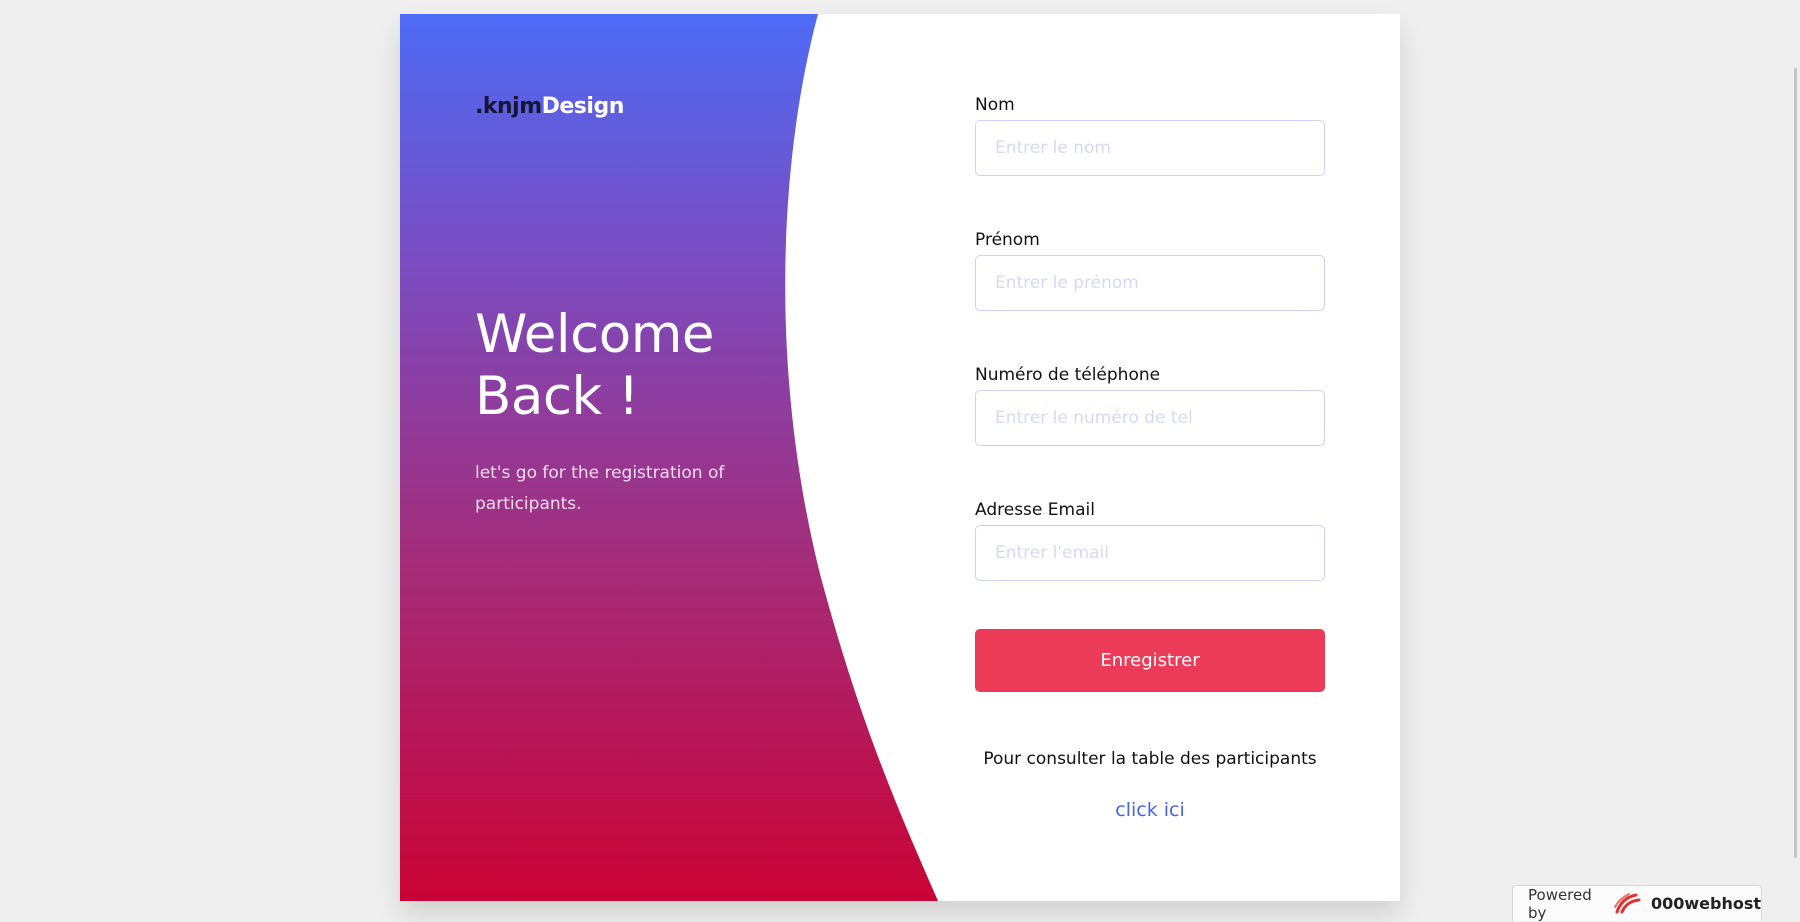 This screenshot has width=1800, height=922. What do you see at coordinates (1150, 418) in the screenshot?
I see `phone-number-input` at bounding box center [1150, 418].